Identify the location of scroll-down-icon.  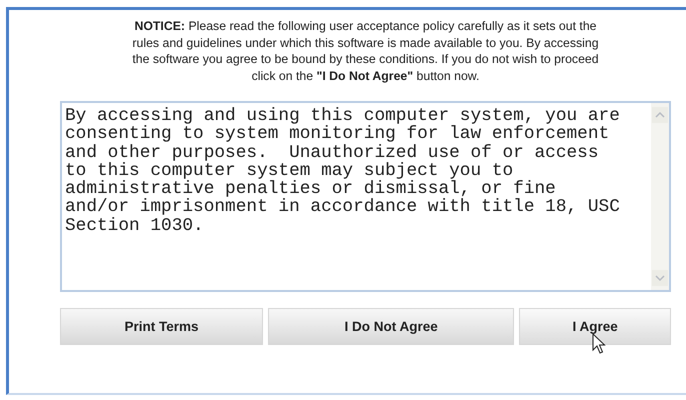
(660, 278).